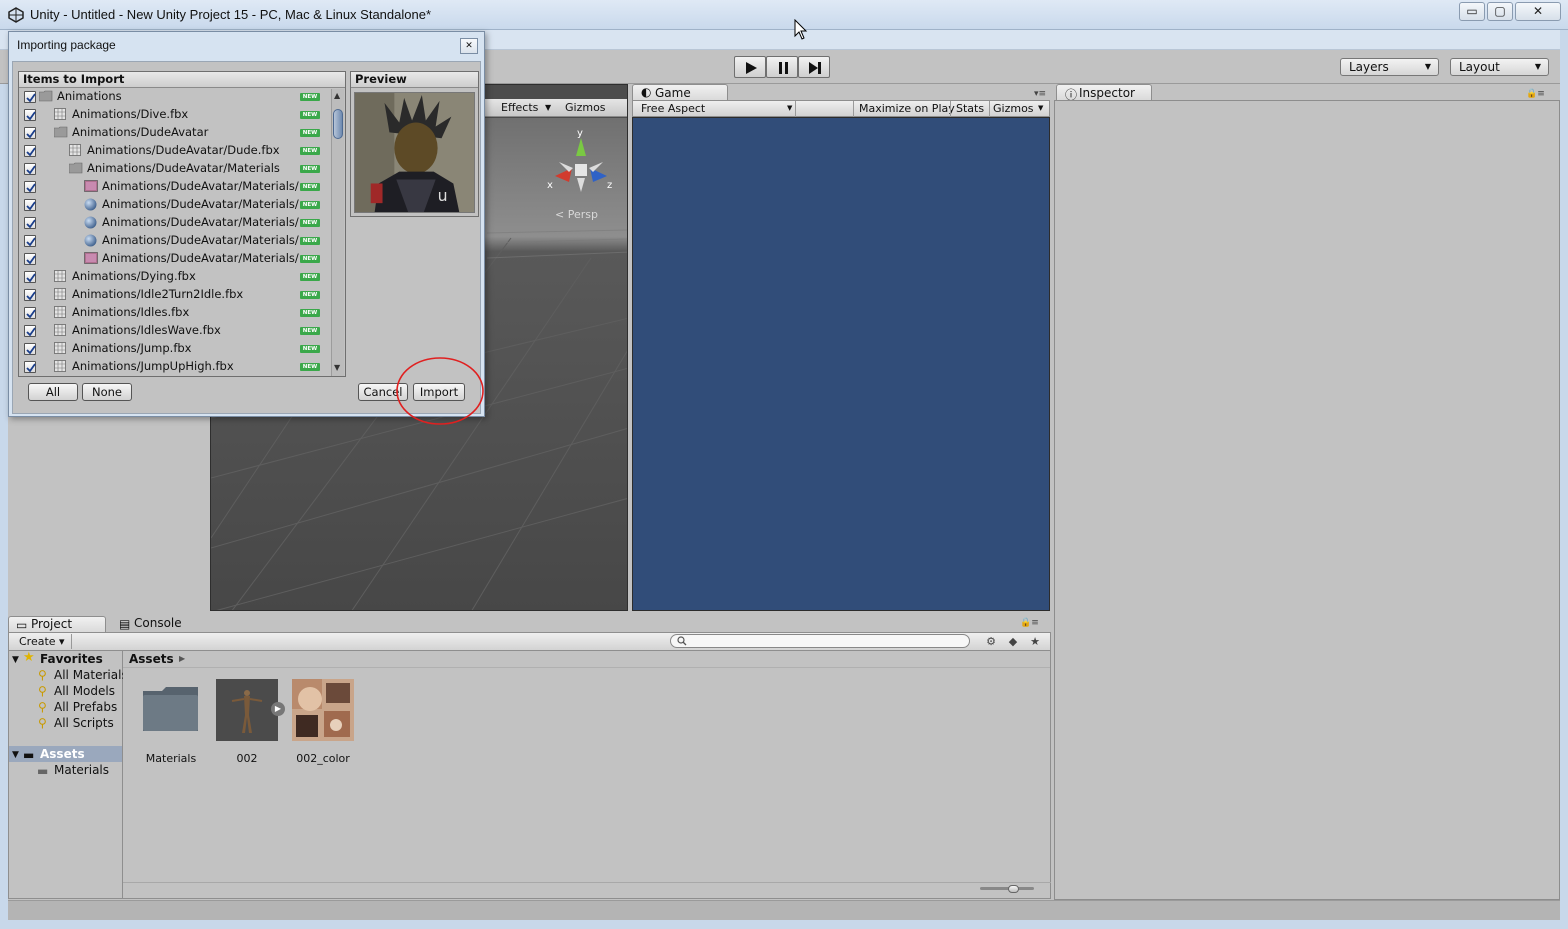 This screenshot has height=929, width=1568. What do you see at coordinates (65, 754) in the screenshot?
I see `sidebar-item-assets: ▼ ▬ Assets` at bounding box center [65, 754].